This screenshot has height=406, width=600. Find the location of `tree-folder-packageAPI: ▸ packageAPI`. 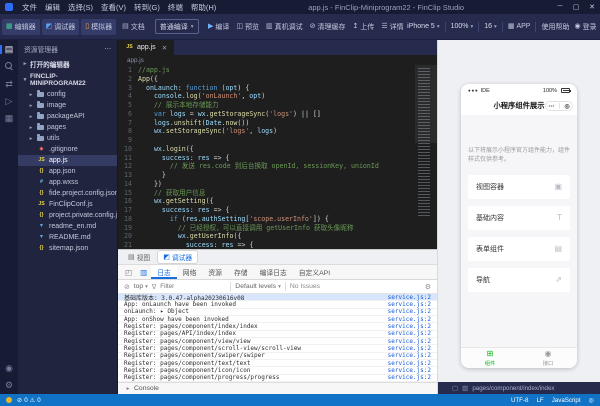

tree-folder-packageAPI: ▸ packageAPI is located at coordinates (67, 116).